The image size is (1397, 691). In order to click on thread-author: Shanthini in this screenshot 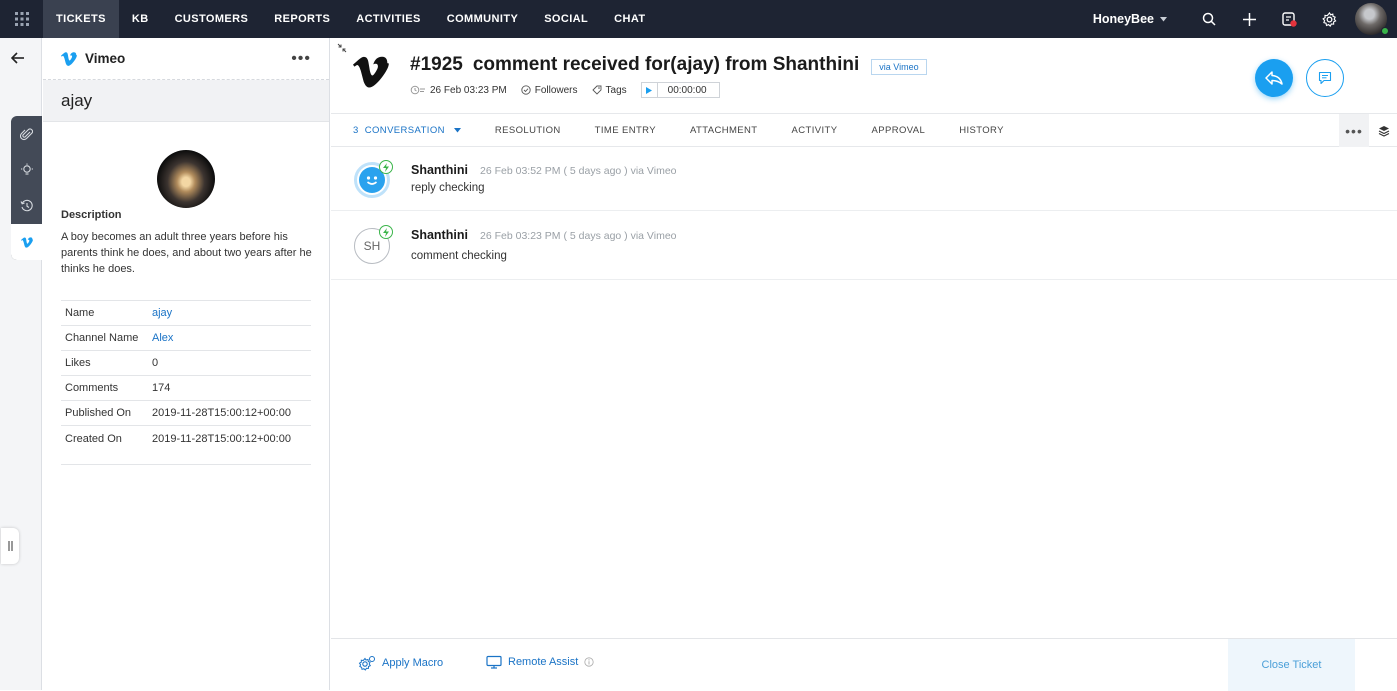, I will do `click(439, 235)`.